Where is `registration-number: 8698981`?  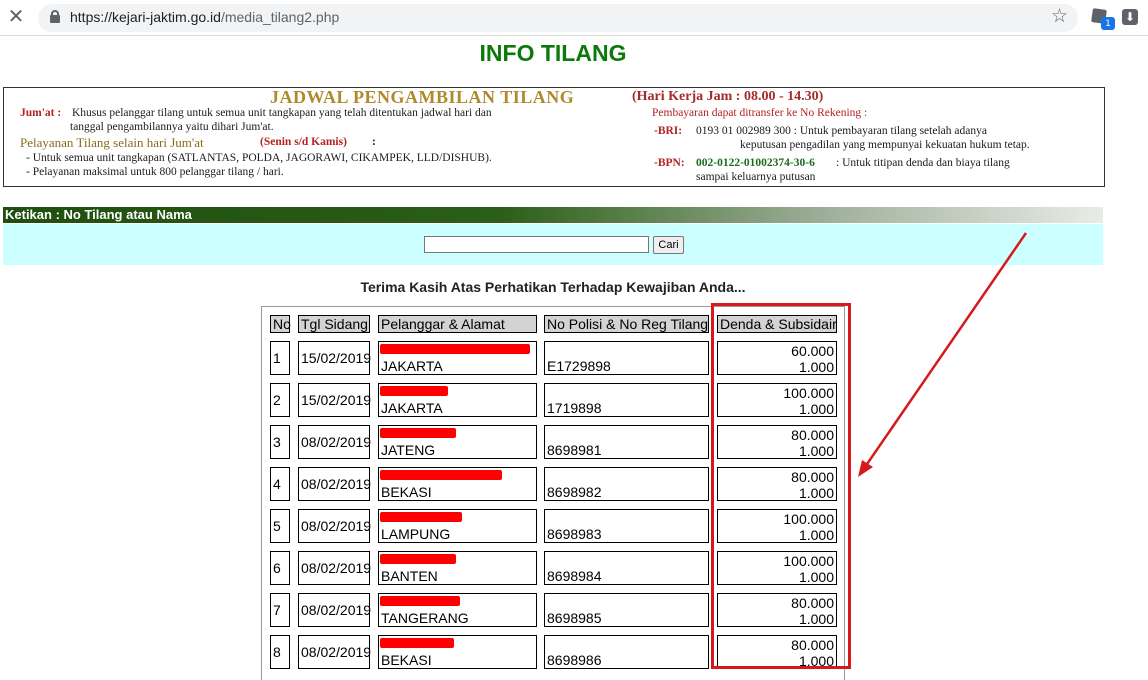 registration-number: 8698981 is located at coordinates (574, 450).